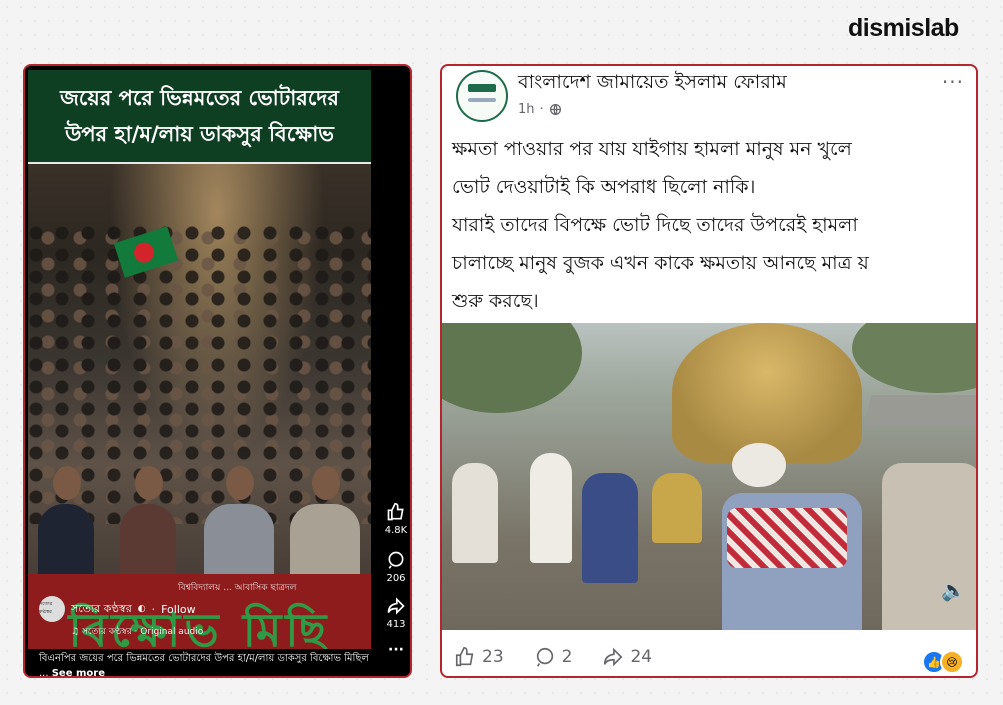  Describe the element at coordinates (553, 657) in the screenshot. I see `comment-button: 2` at that location.